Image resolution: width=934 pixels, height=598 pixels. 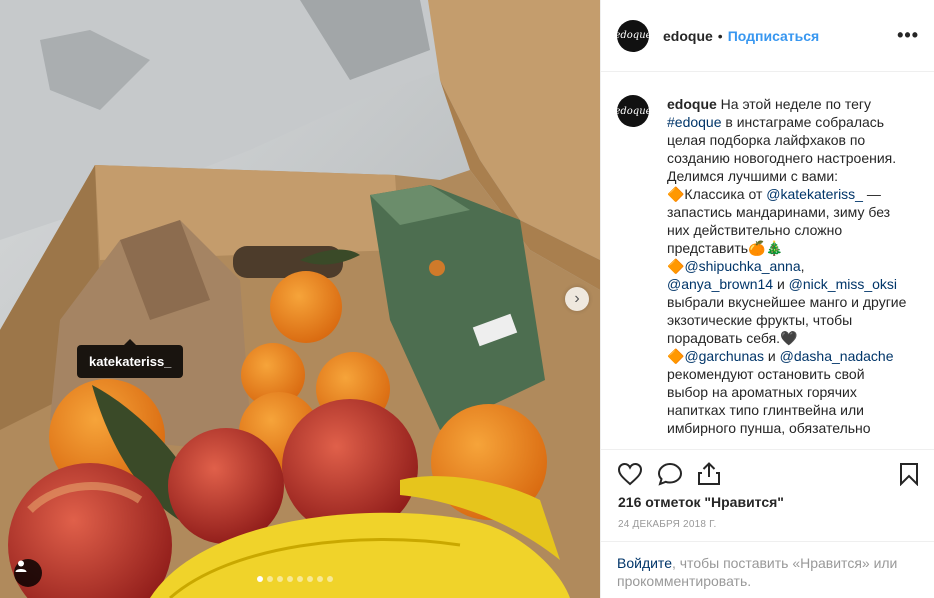 What do you see at coordinates (720, 284) in the screenshot?
I see `mention-link: @anya_brown14` at bounding box center [720, 284].